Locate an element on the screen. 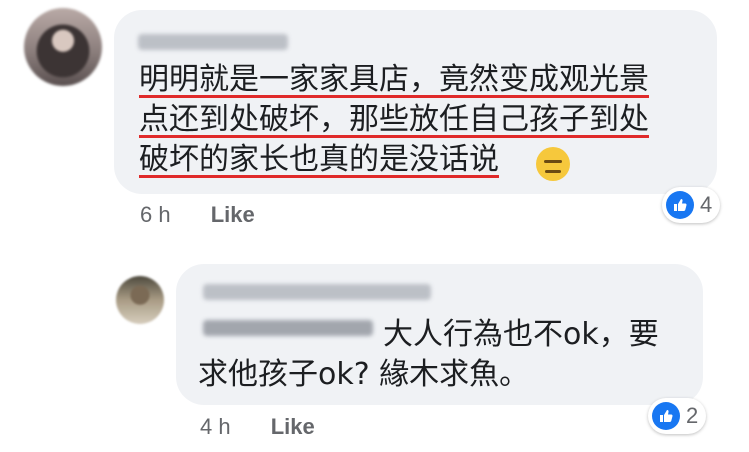  comment-line-text: 破坏的家长也真的是没话说 is located at coordinates (319, 159).